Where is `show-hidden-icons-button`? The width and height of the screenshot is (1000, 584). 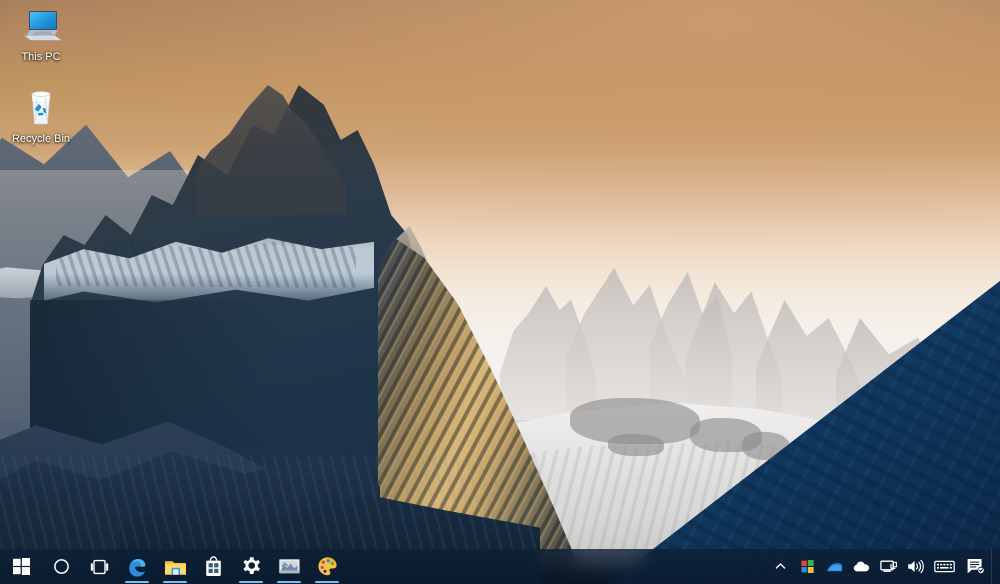
show-hidden-icons-button is located at coordinates (780, 566).